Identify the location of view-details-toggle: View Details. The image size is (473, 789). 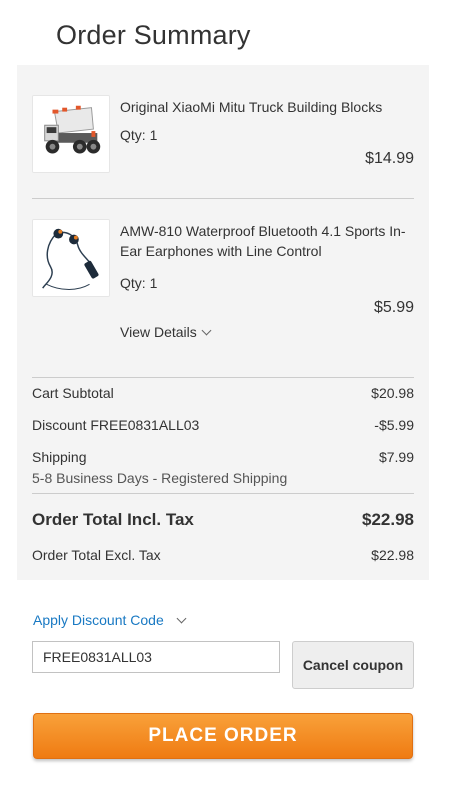
(166, 332).